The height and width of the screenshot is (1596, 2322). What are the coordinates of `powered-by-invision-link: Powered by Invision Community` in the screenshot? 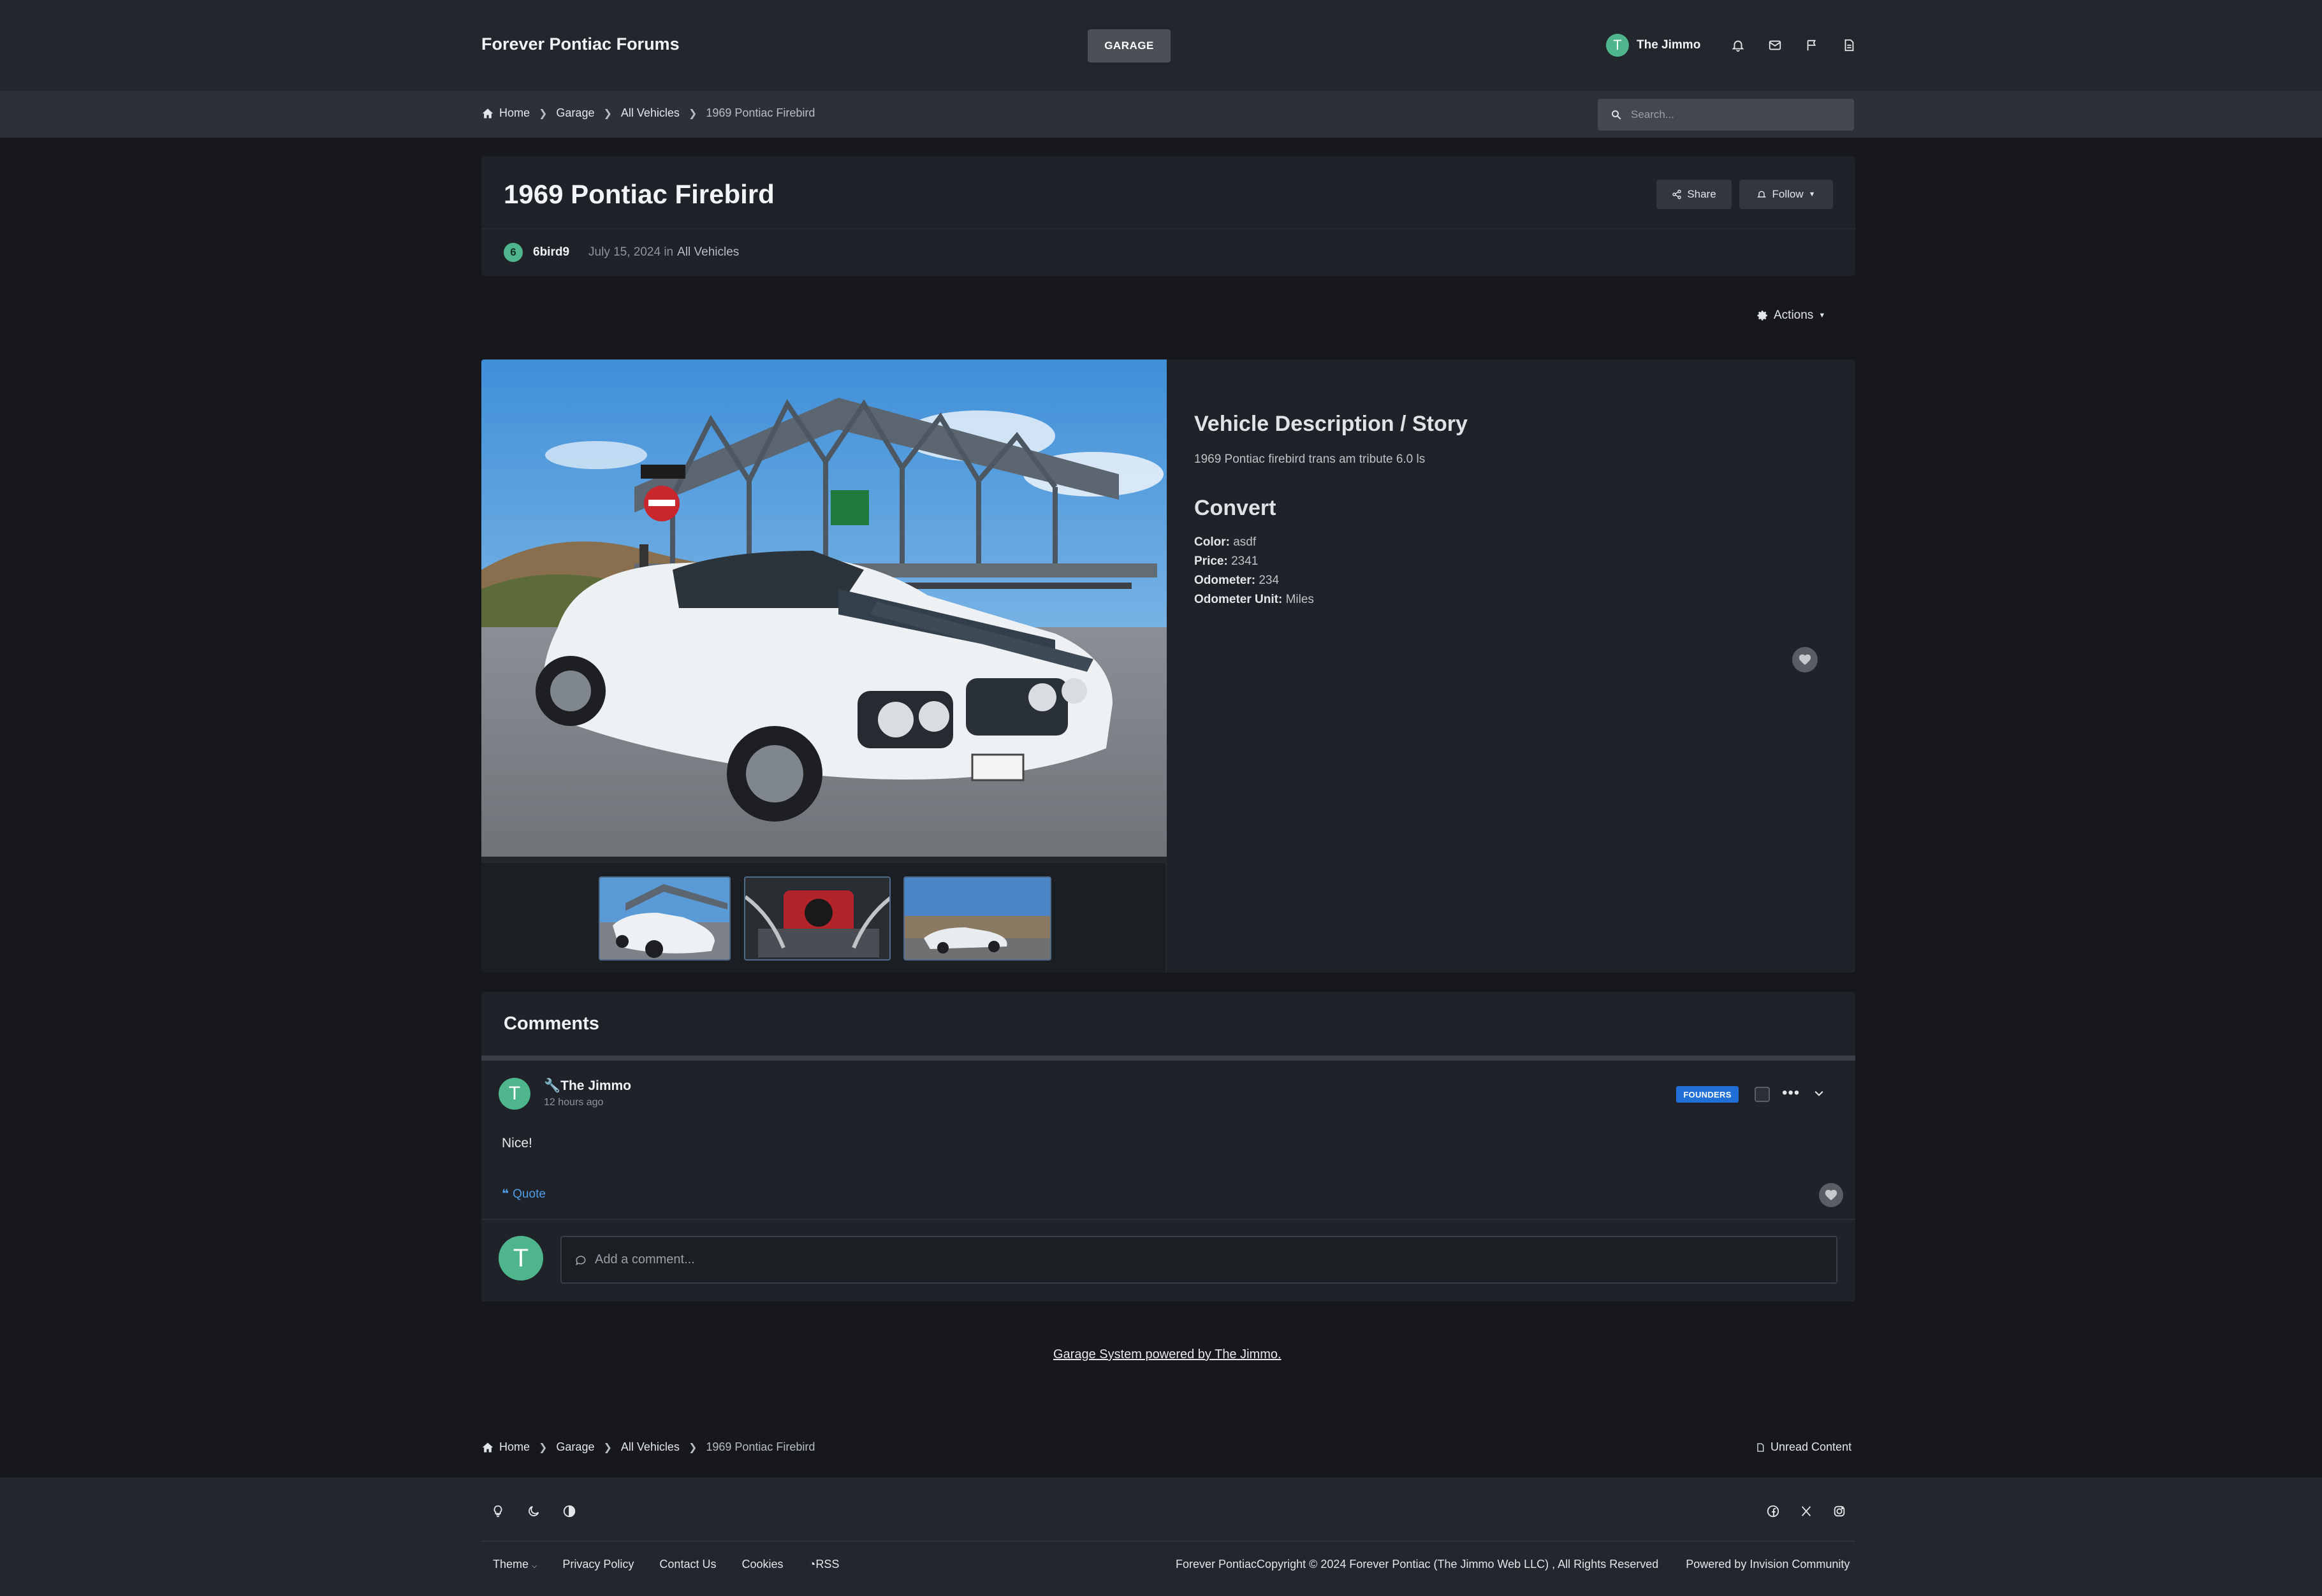 It's located at (1768, 1565).